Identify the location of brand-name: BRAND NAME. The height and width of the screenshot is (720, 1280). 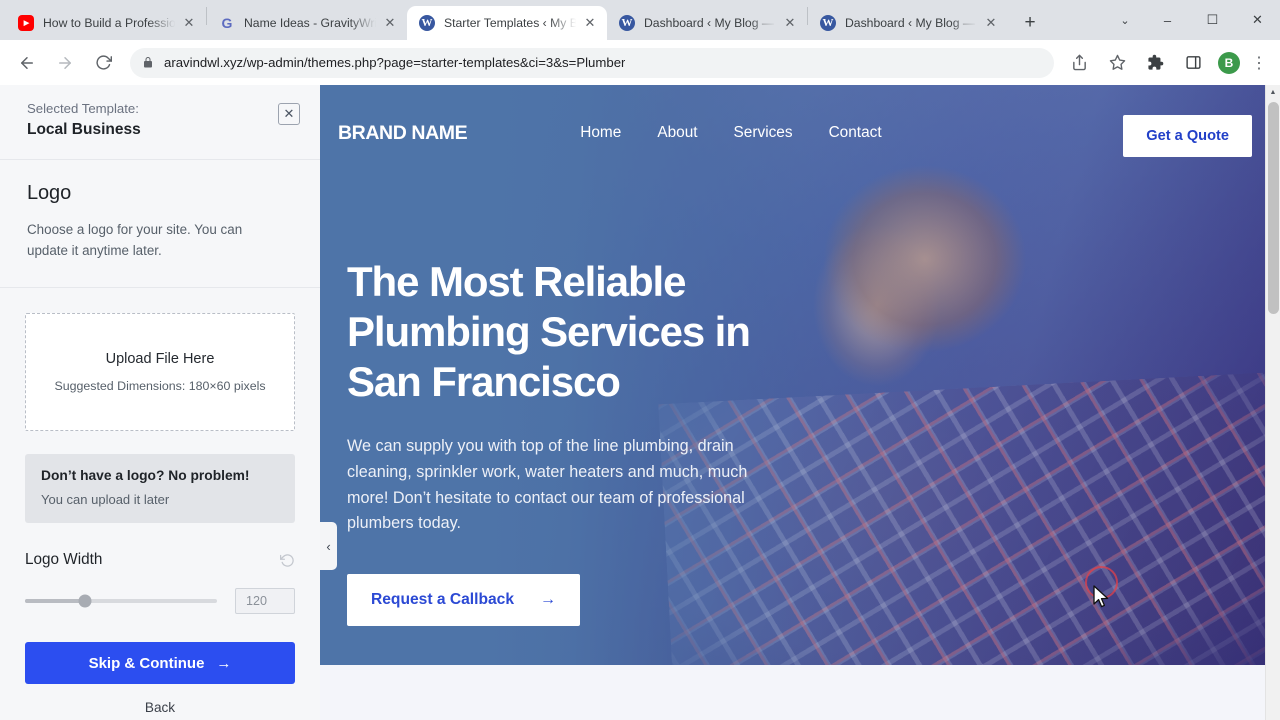
(403, 132).